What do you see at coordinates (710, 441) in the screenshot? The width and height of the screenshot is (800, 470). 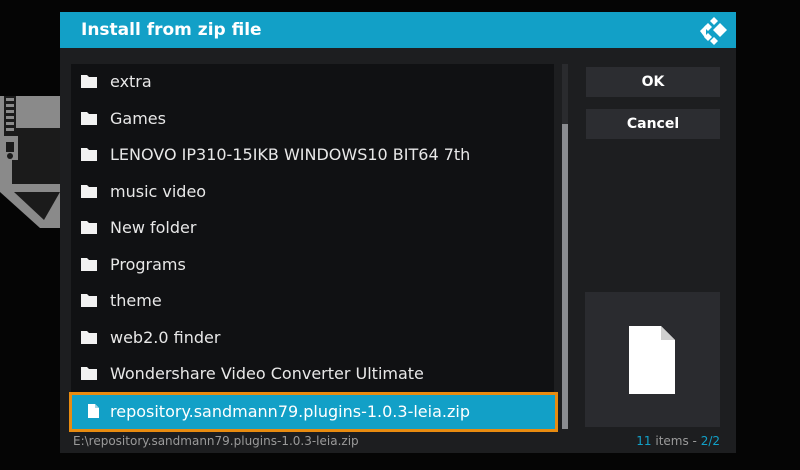 I see `page-indicator: 2/2` at bounding box center [710, 441].